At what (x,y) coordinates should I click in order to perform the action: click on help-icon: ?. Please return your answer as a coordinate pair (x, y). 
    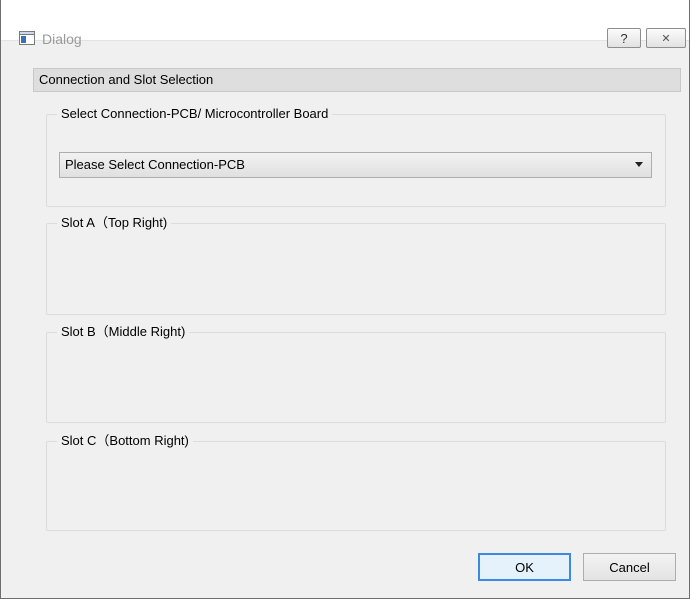
    Looking at the image, I should click on (624, 38).